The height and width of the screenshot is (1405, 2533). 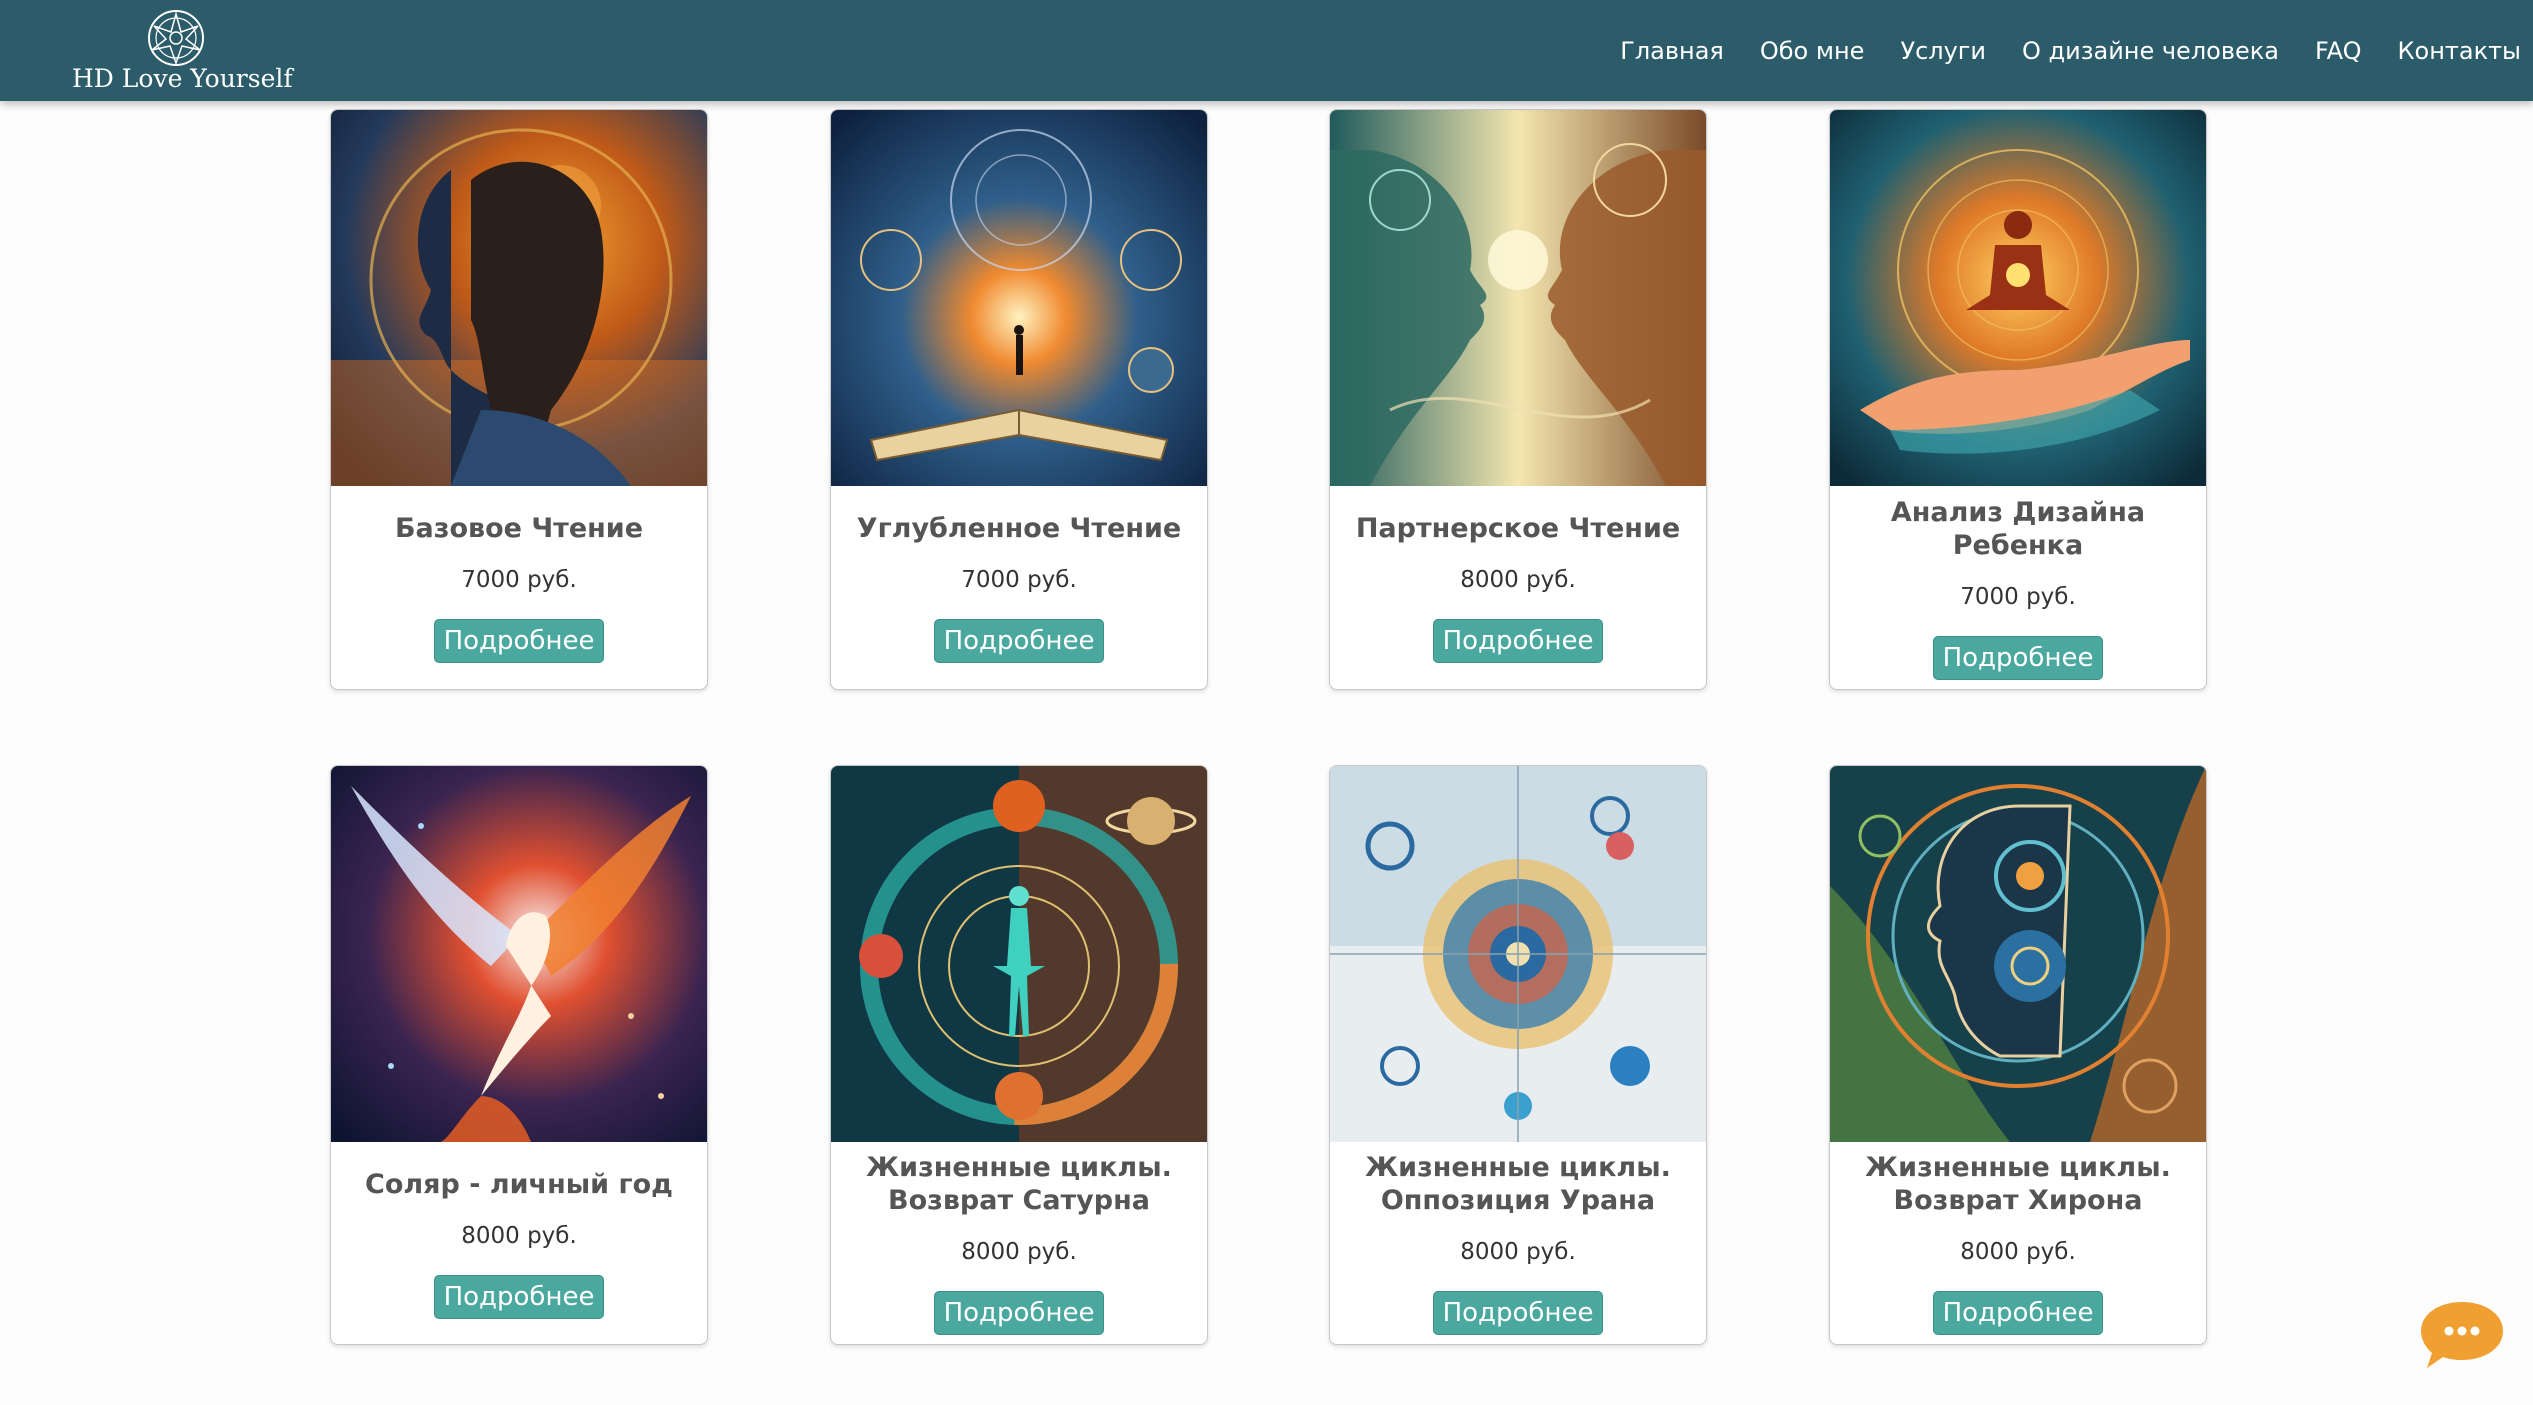 I want to click on service-card-partner-reading: Партнерское Чтение 8000 руб. Подробнее, so click(x=1518, y=399).